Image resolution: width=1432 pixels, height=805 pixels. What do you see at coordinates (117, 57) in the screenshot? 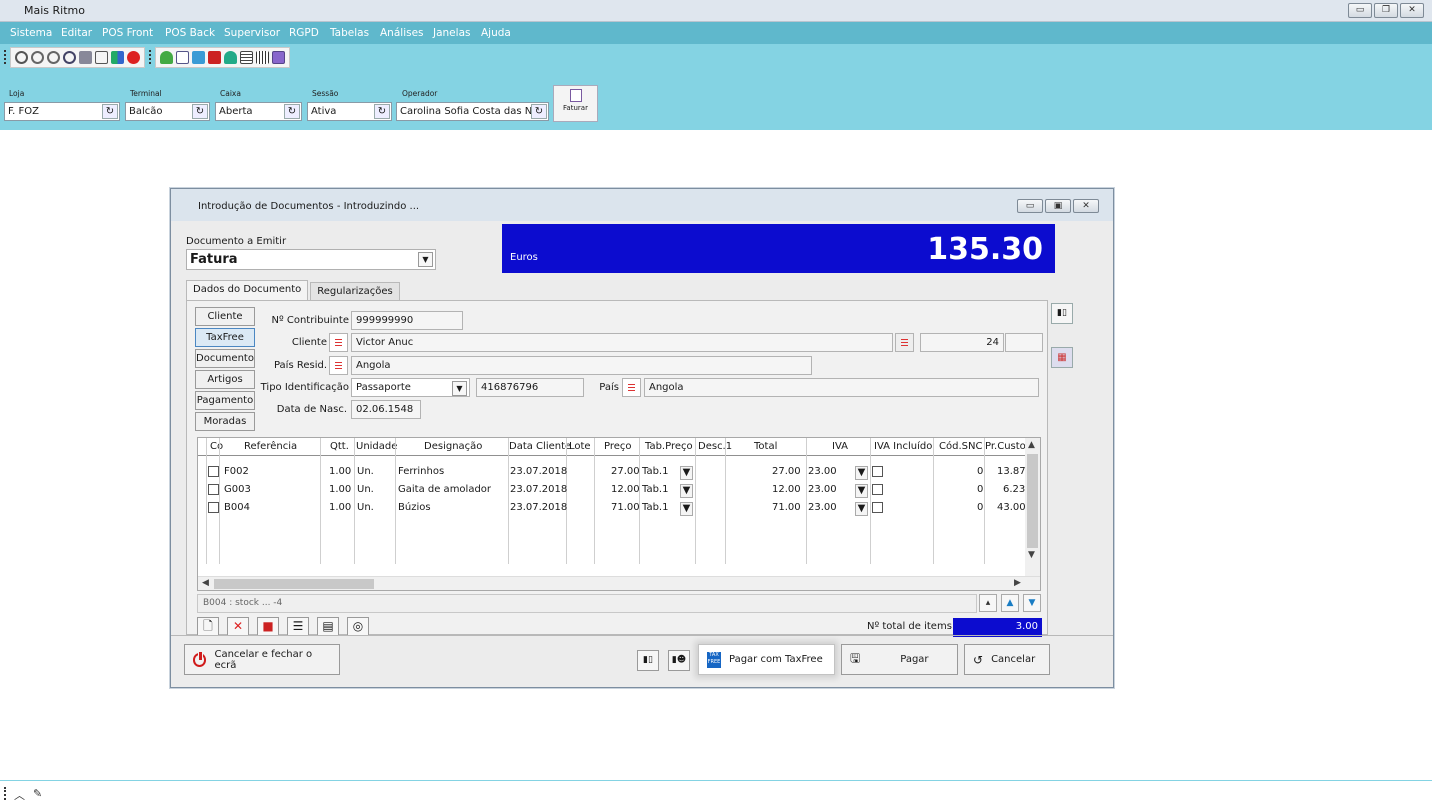
I see `grid-icon` at bounding box center [117, 57].